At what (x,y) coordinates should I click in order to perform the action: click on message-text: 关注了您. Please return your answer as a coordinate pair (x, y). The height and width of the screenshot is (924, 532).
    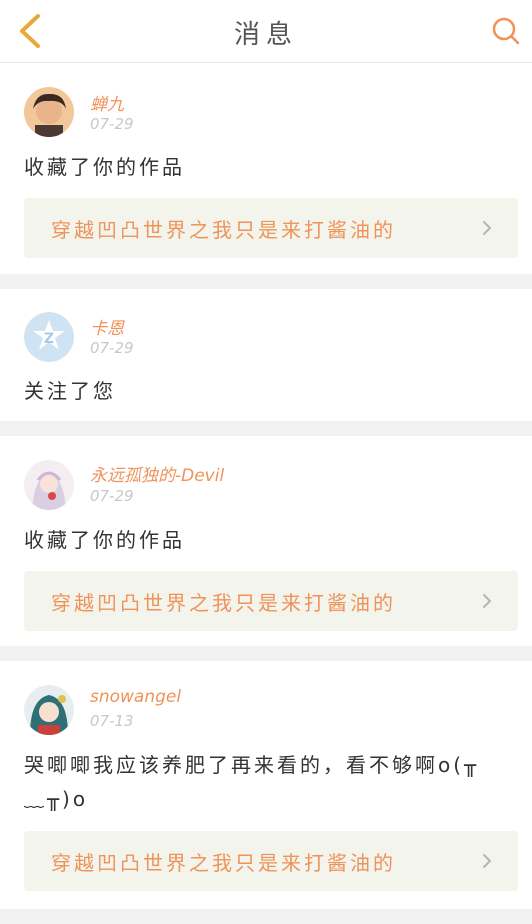
    Looking at the image, I should click on (70, 391).